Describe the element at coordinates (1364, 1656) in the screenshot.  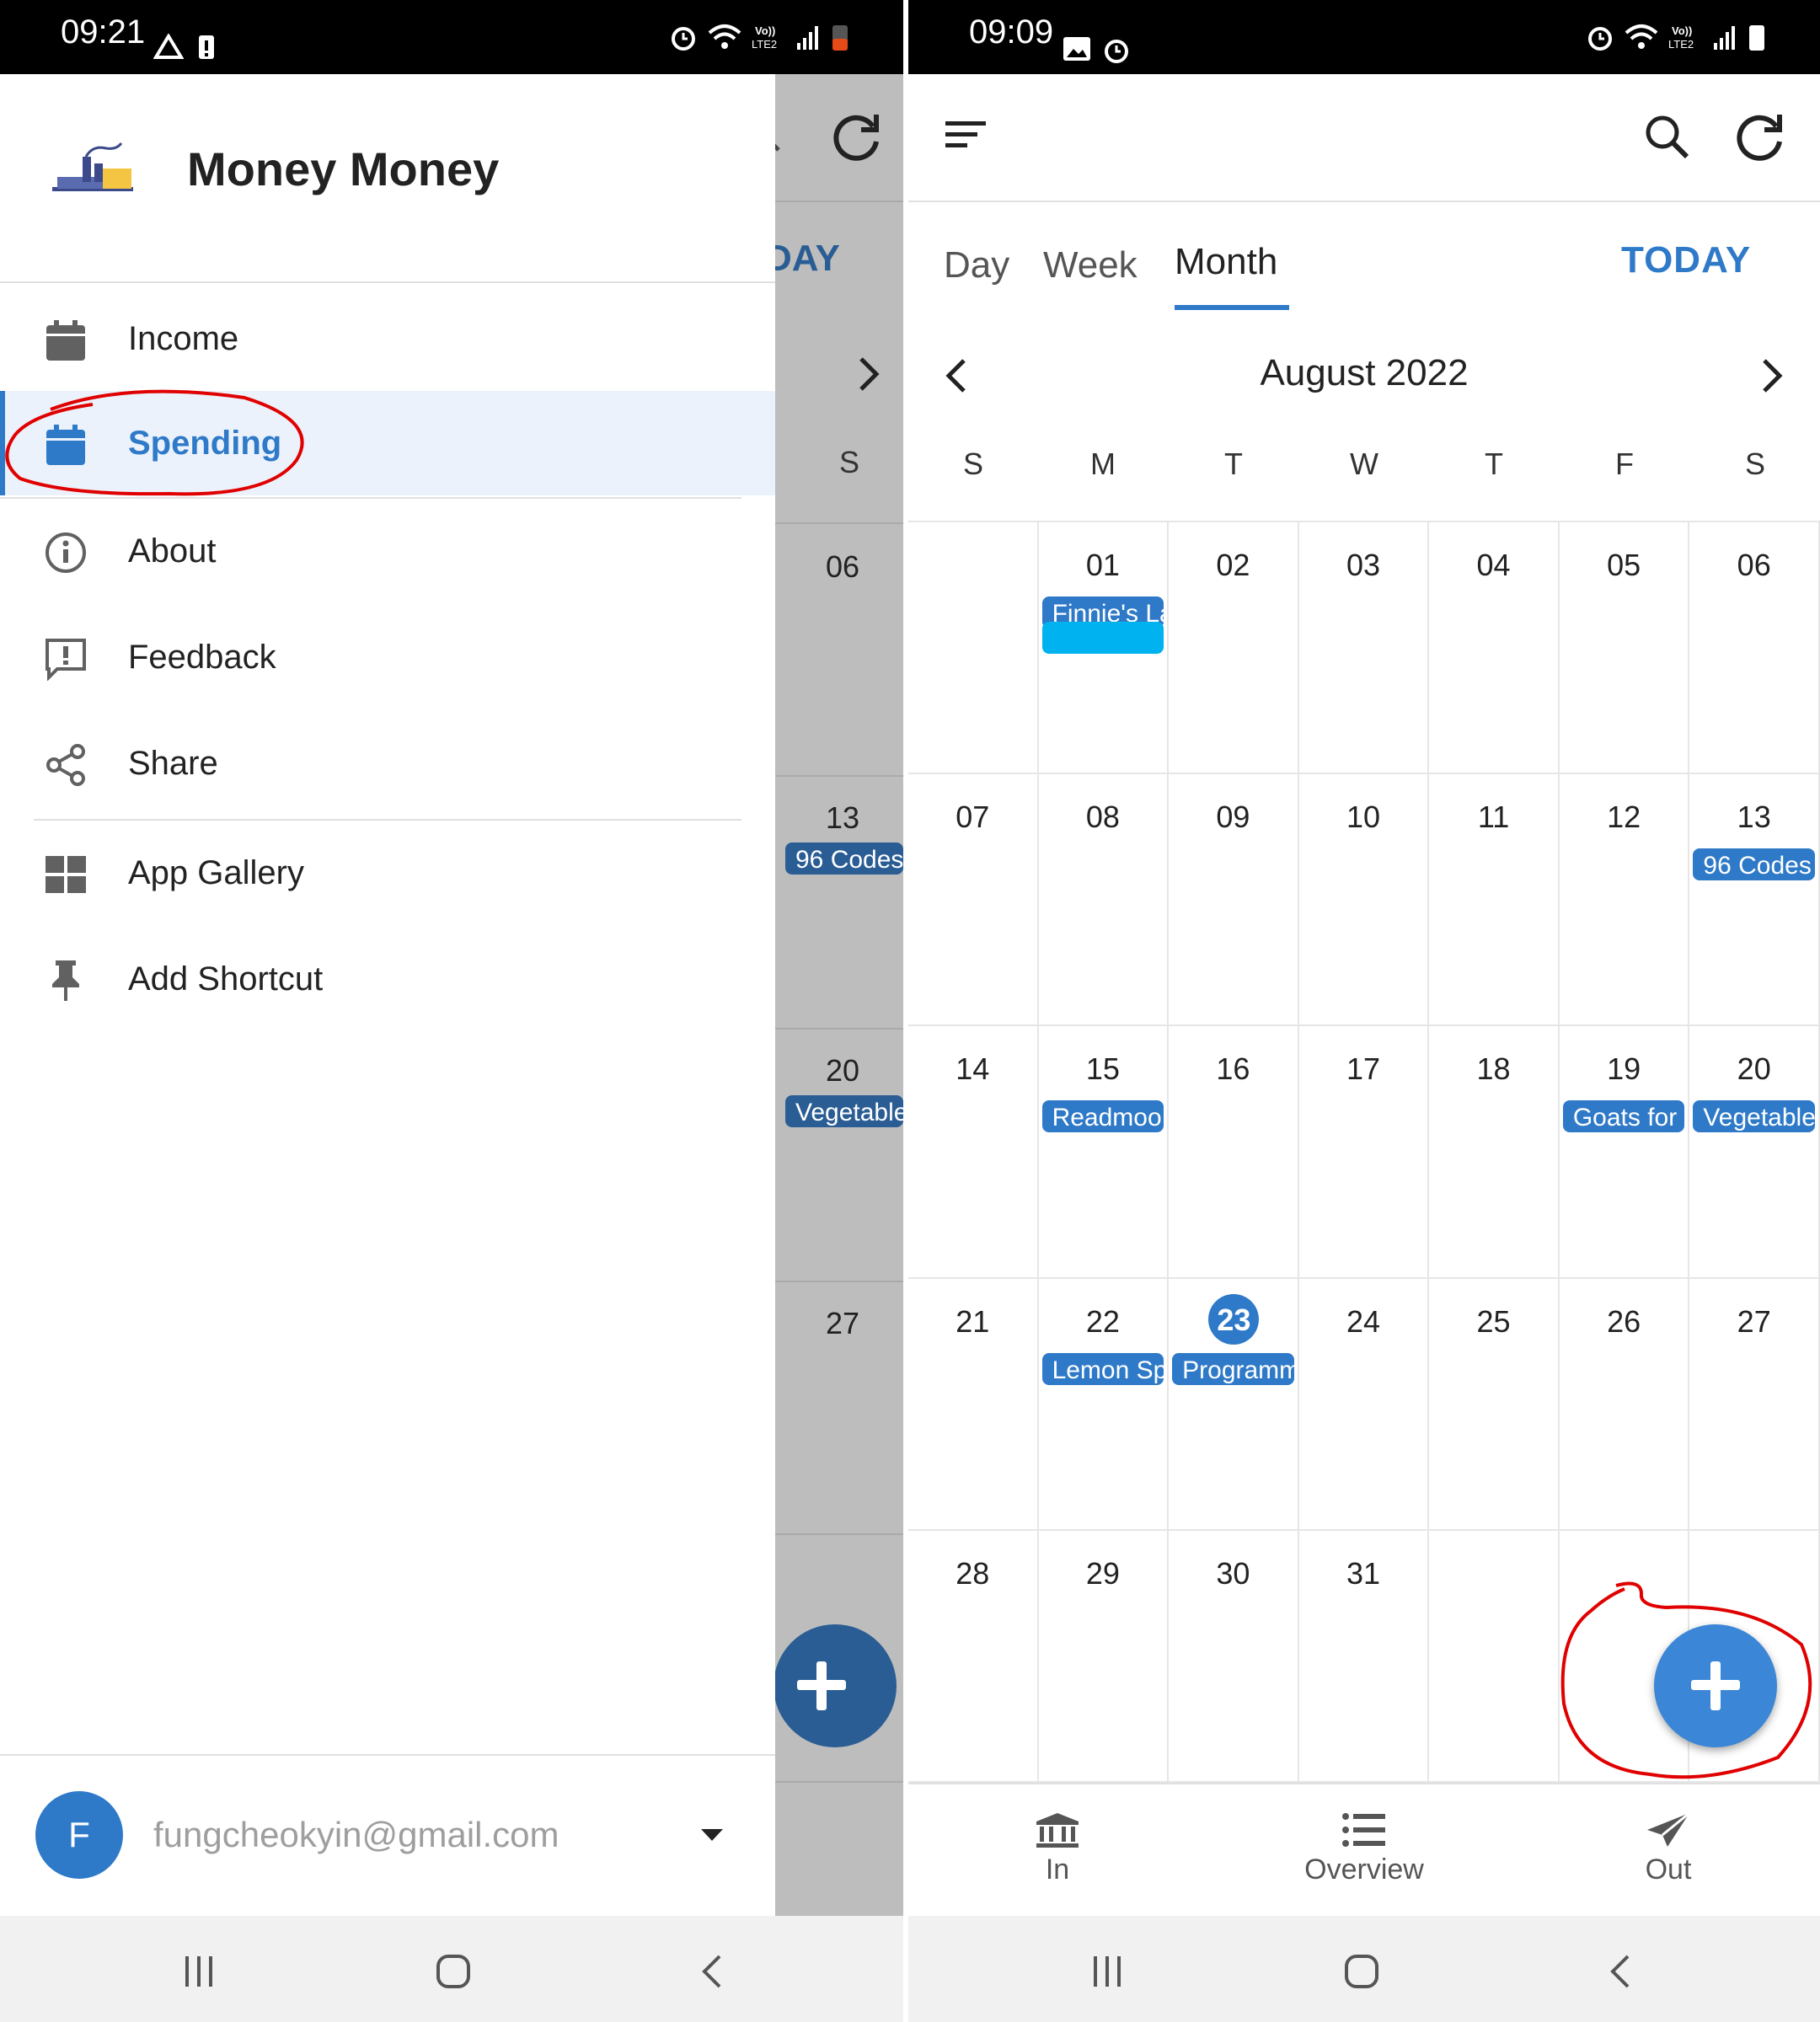
I see `calendar-day-cell: 31` at that location.